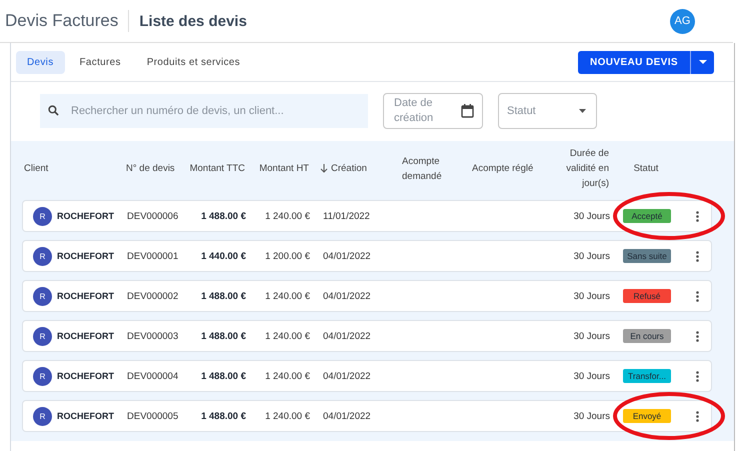 This screenshot has height=451, width=741. I want to click on app-title: Devis Factures, so click(61, 21).